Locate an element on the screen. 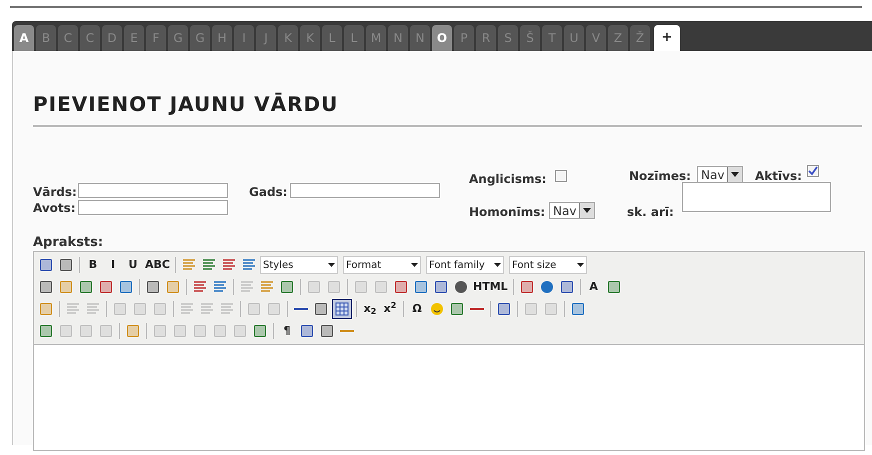  bullet-list-icon is located at coordinates (200, 287).